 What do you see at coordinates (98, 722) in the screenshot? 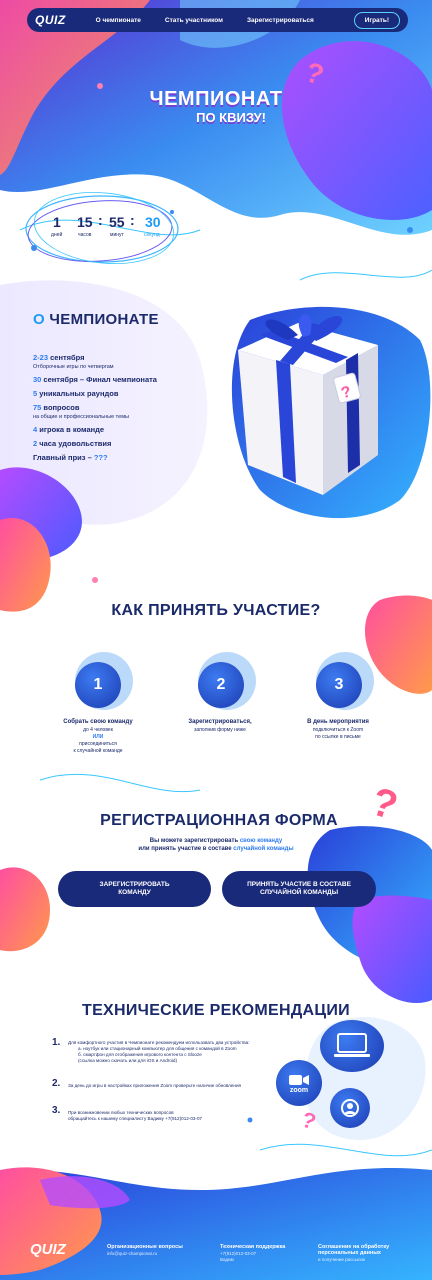
I see `step-1-title: Собрать свою команду` at bounding box center [98, 722].